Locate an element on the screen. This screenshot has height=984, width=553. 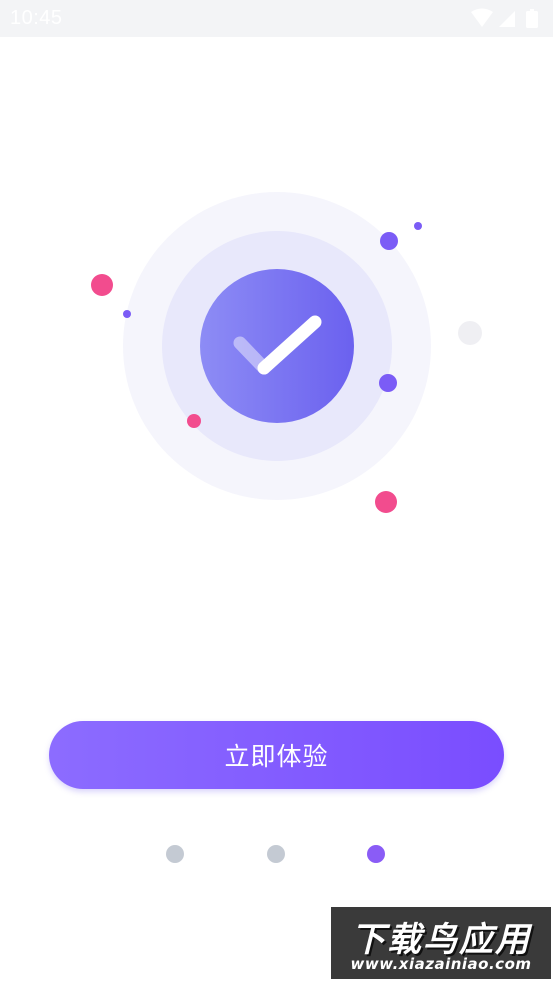
cellular-signal-icon is located at coordinates (507, 19).